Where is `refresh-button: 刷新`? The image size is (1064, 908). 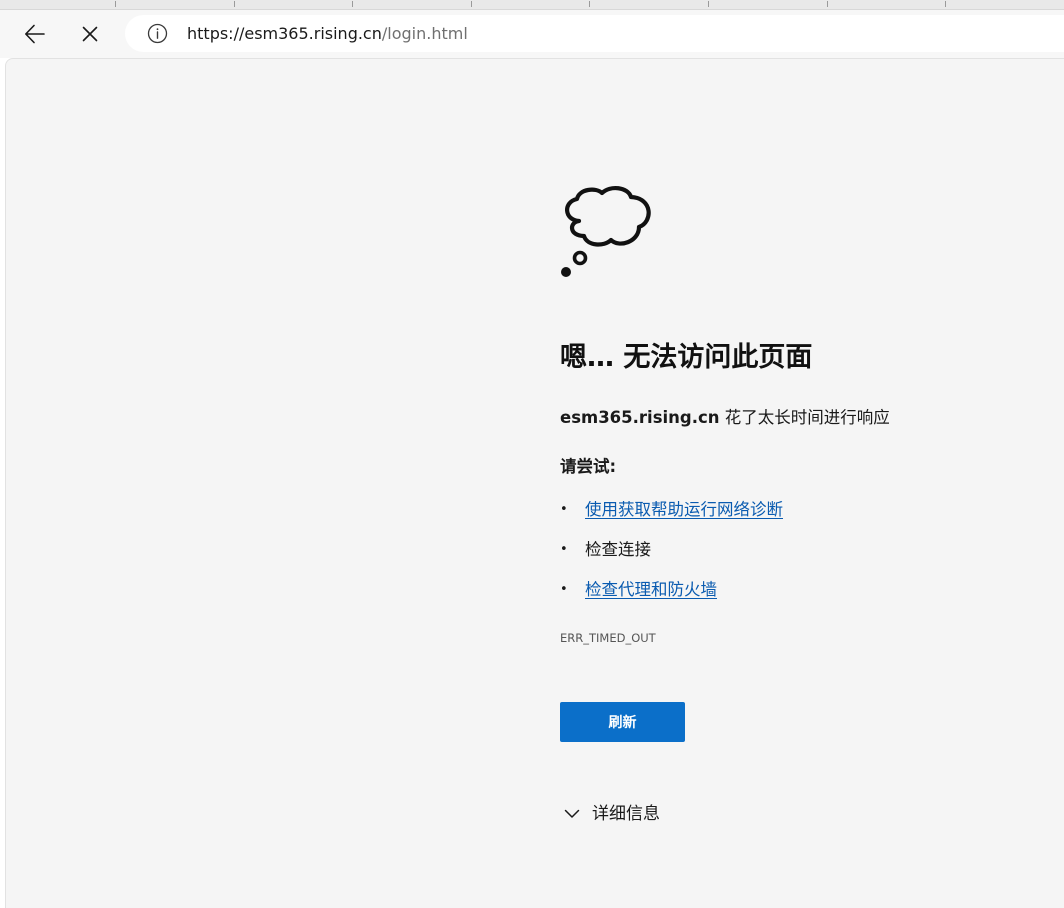 refresh-button: 刷新 is located at coordinates (622, 722).